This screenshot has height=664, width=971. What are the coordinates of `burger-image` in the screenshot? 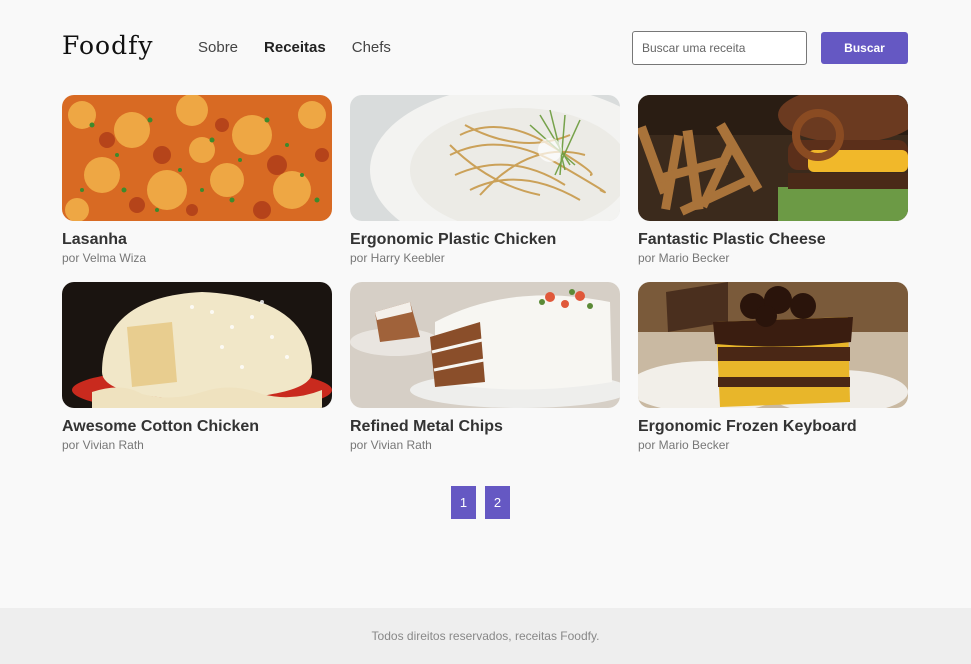 It's located at (773, 158).